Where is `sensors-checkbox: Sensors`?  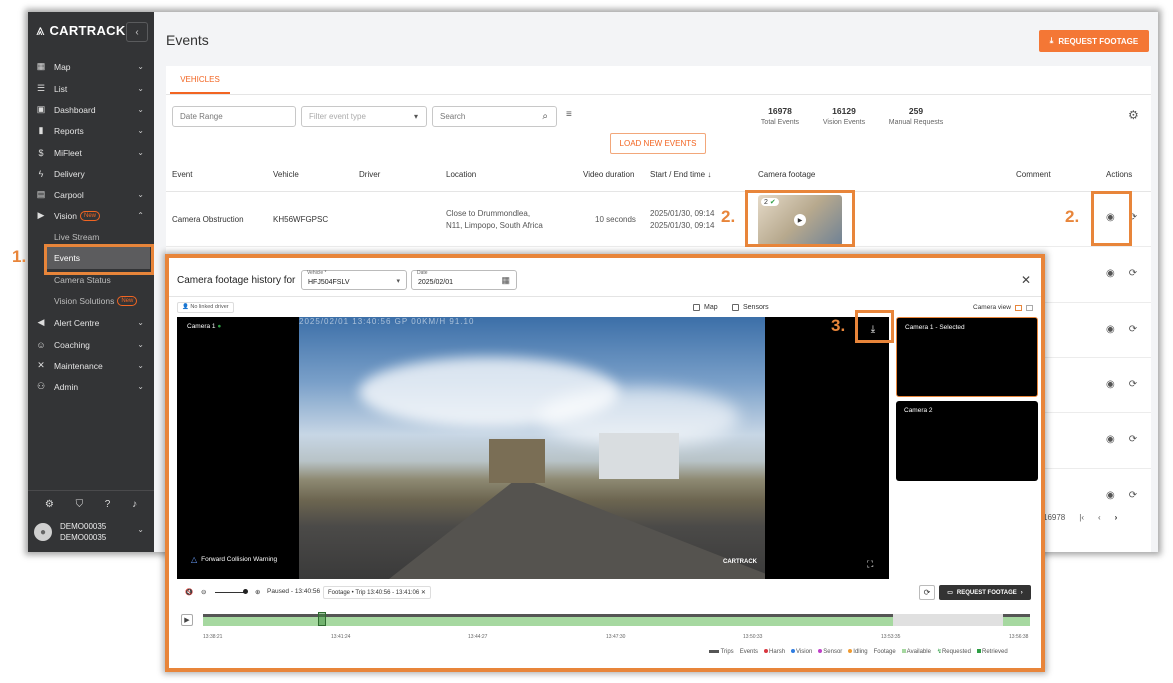 sensors-checkbox: Sensors is located at coordinates (750, 307).